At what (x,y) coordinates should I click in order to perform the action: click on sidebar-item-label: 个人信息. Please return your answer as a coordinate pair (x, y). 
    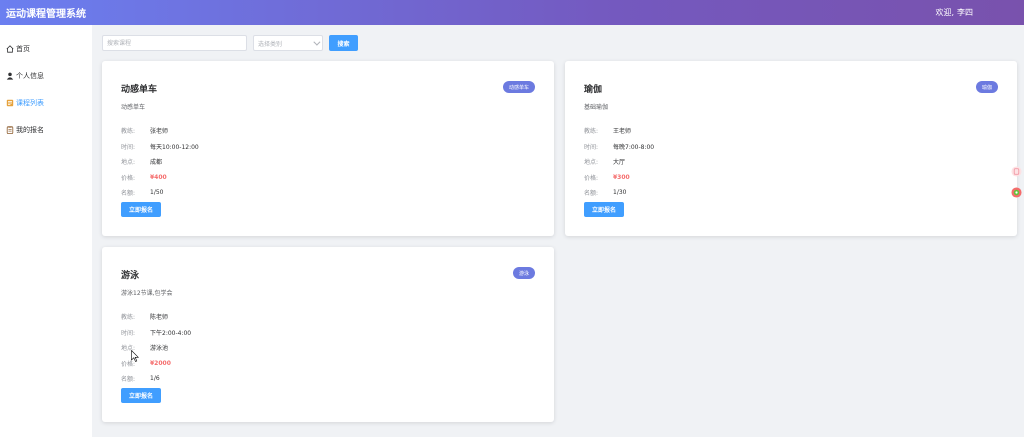
    Looking at the image, I should click on (30, 75).